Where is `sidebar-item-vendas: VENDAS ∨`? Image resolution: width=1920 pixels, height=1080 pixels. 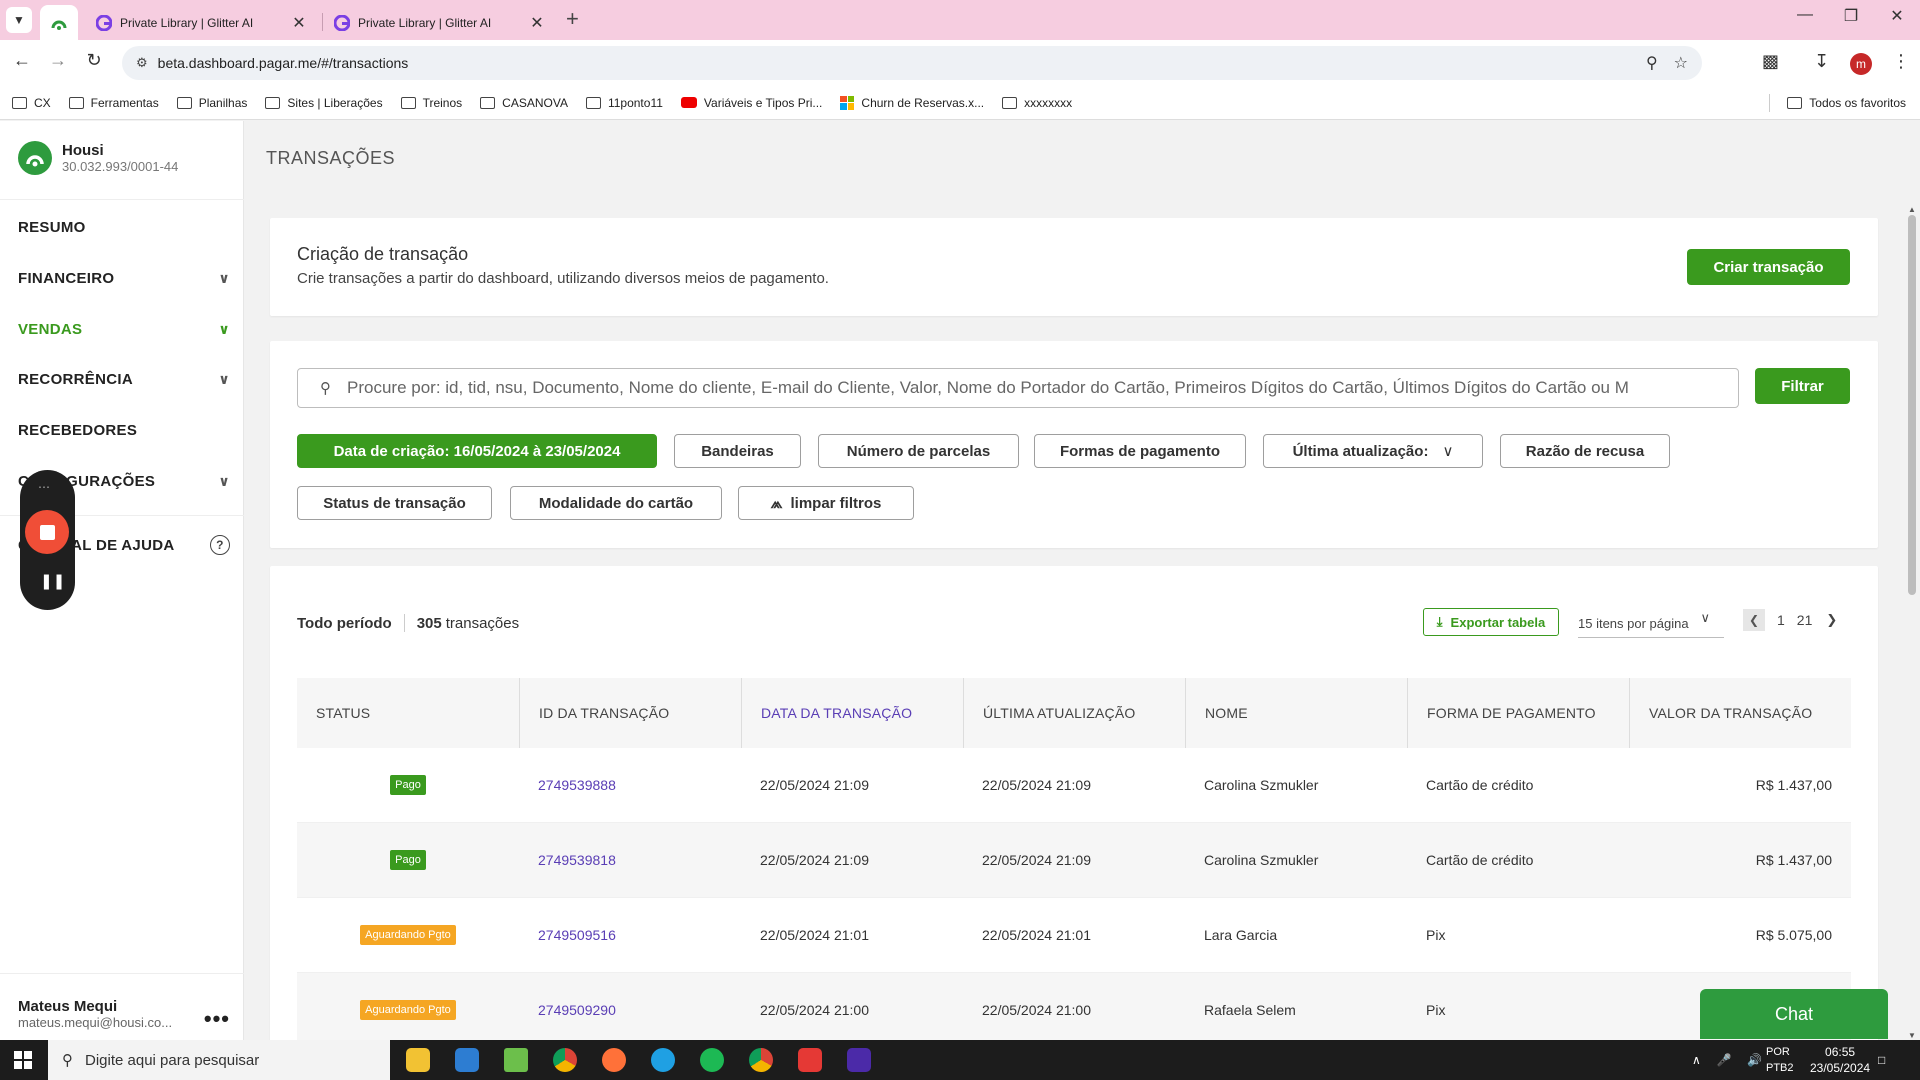 sidebar-item-vendas: VENDAS ∨ is located at coordinates (124, 329).